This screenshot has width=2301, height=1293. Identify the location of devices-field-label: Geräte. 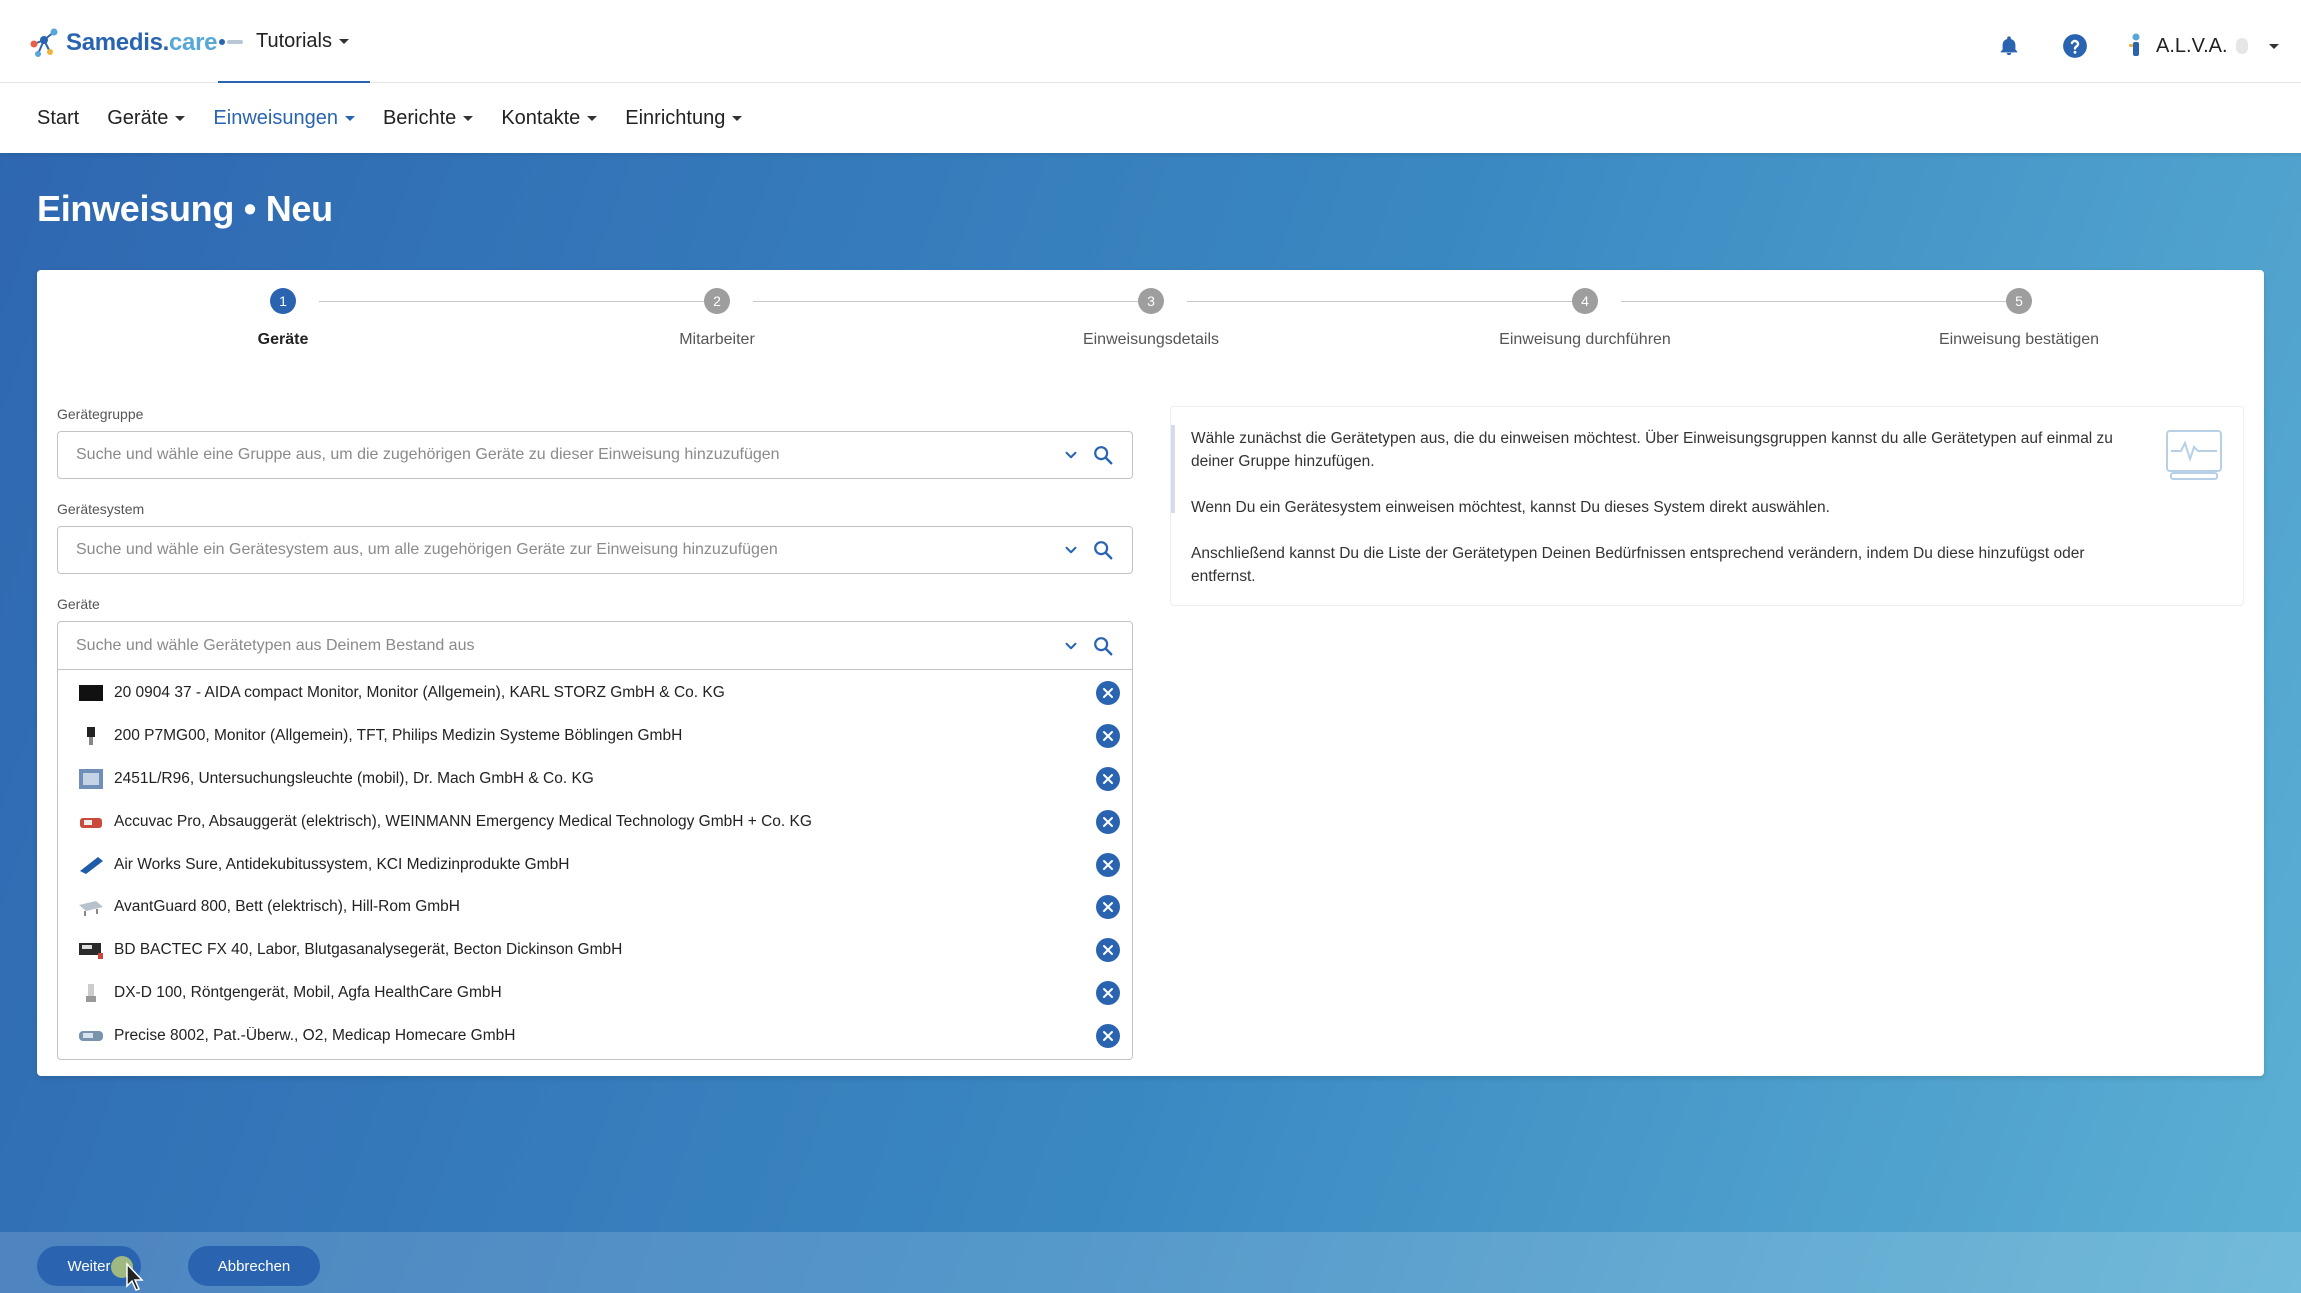
(78, 604).